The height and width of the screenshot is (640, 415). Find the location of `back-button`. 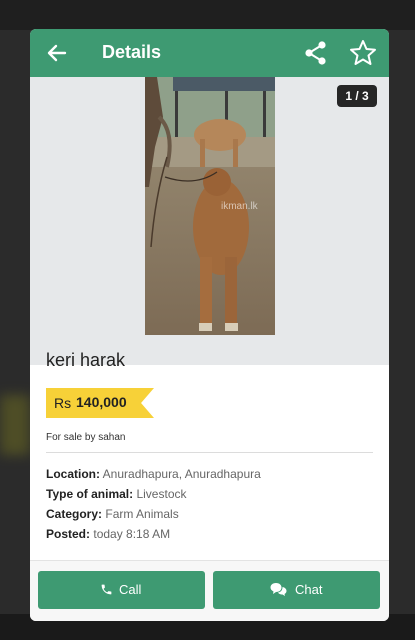

back-button is located at coordinates (57, 53).